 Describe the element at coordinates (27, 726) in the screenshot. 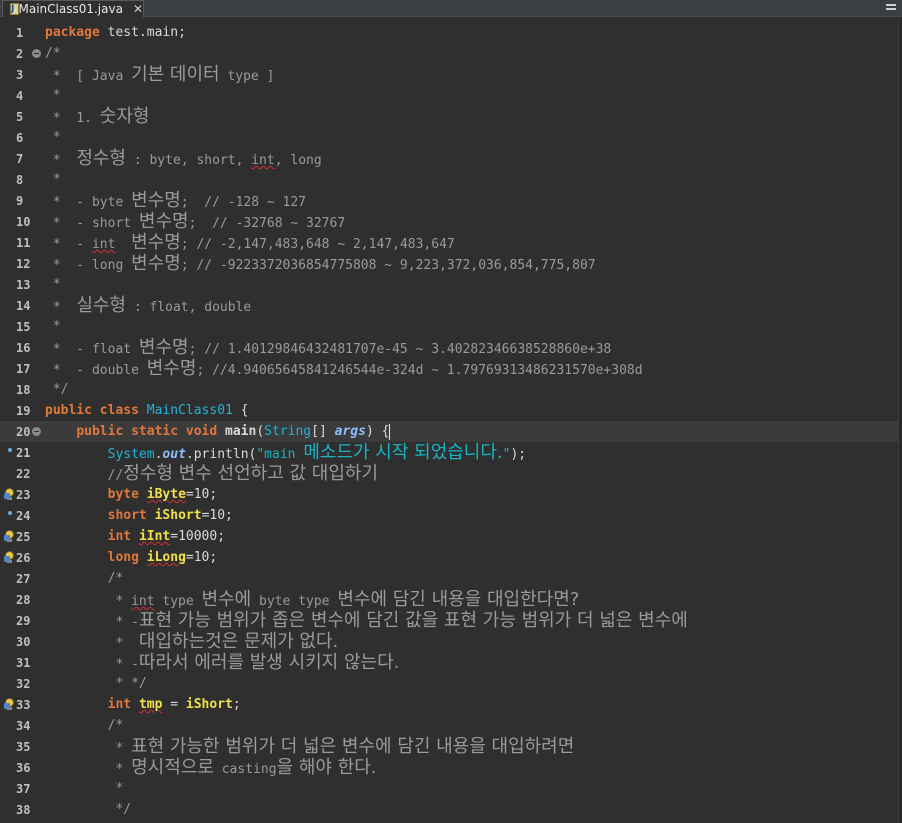

I see `line-number: 34` at that location.